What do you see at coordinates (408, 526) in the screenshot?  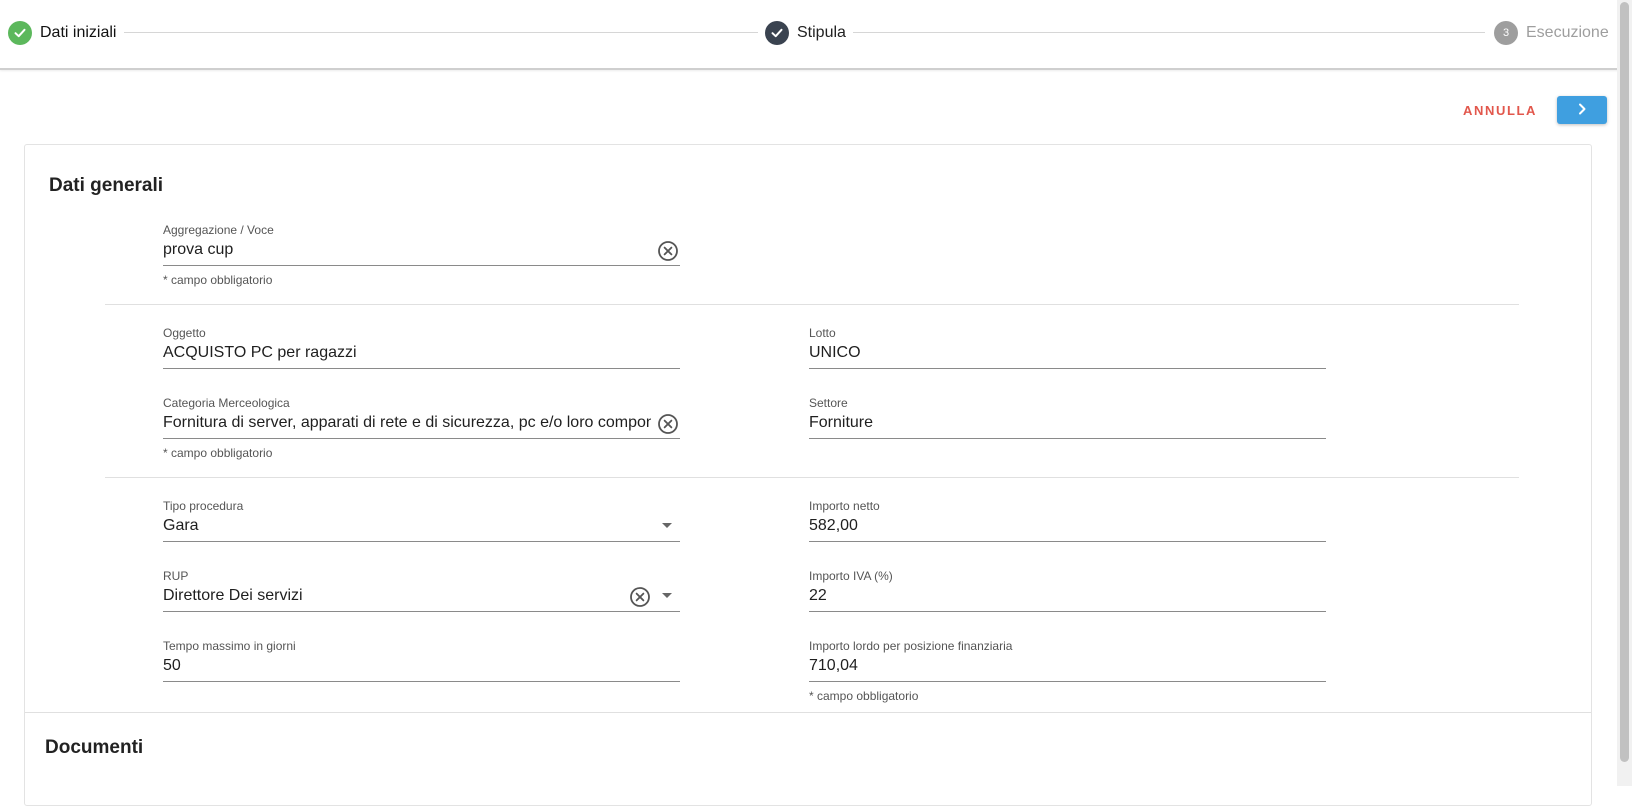 I see `tipo-procedura-select: Gara` at bounding box center [408, 526].